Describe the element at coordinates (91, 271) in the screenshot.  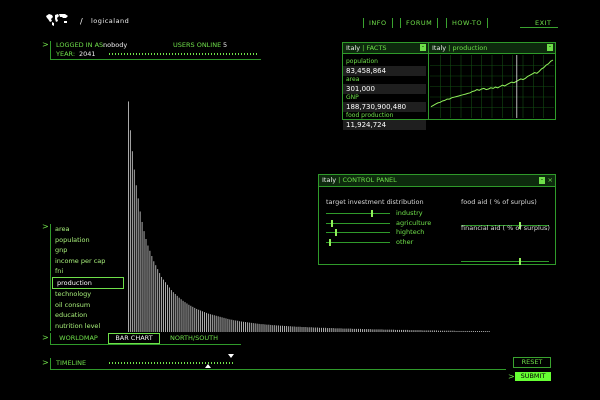
I see `menu-item-fni: fni` at that location.